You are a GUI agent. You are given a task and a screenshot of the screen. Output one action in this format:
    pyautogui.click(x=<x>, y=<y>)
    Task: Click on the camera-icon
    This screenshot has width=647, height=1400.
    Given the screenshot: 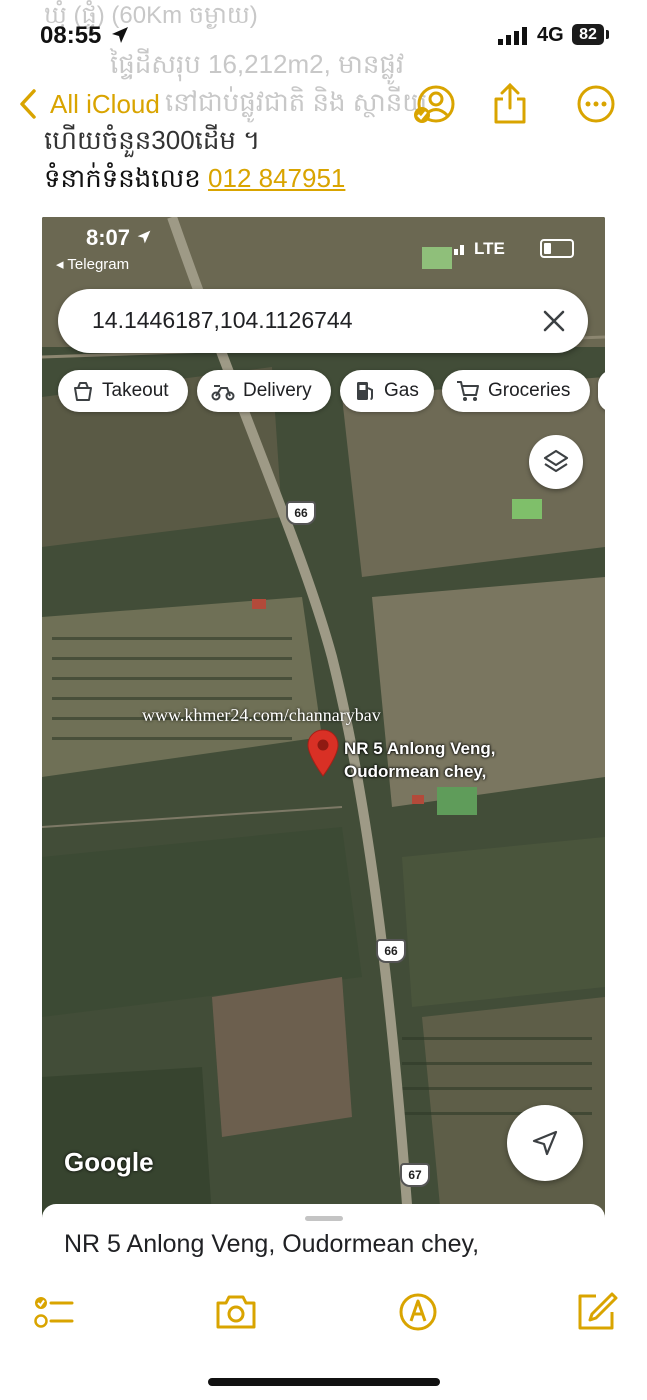 What is the action you would take?
    pyautogui.click(x=236, y=1312)
    